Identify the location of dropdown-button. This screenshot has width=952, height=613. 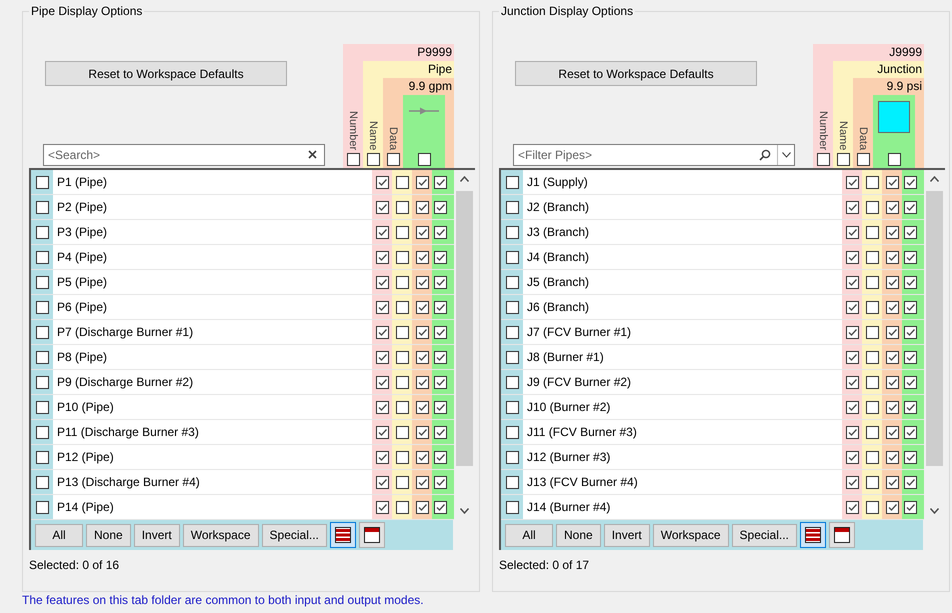
(785, 155).